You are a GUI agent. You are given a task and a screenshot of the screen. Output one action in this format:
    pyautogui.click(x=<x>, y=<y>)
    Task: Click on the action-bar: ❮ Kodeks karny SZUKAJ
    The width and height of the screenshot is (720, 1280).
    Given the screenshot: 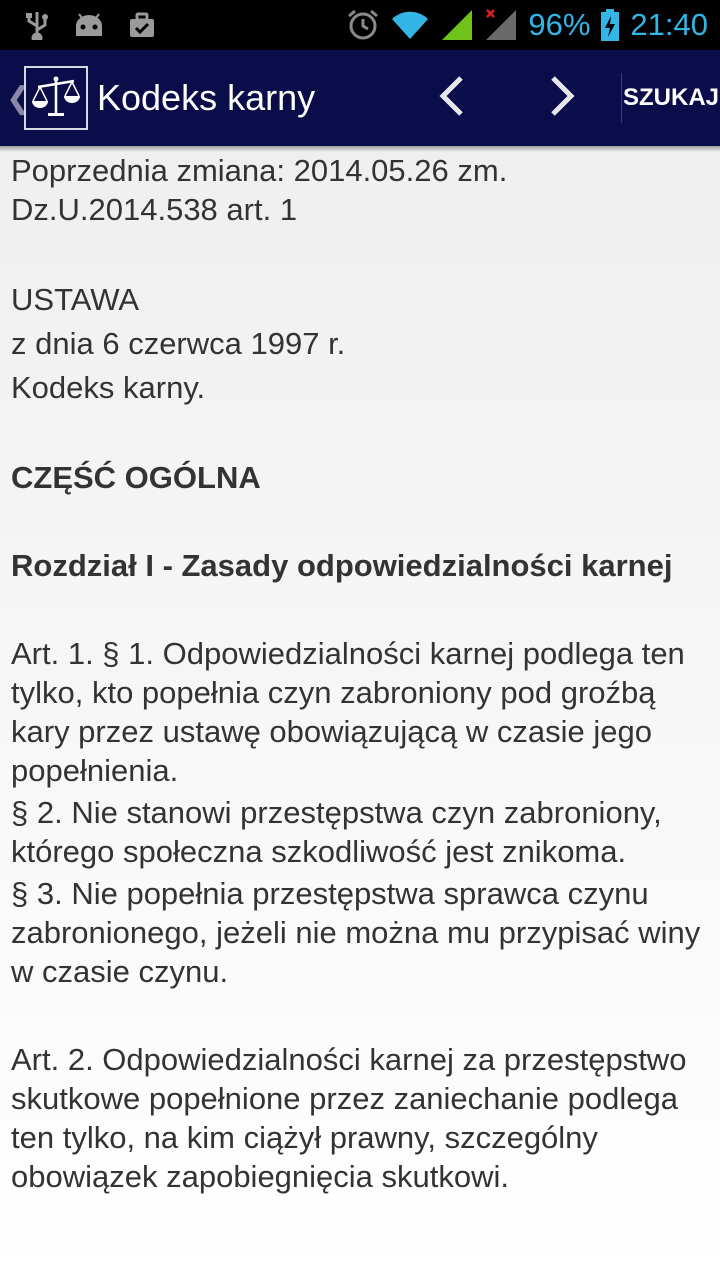 What is the action you would take?
    pyautogui.click(x=360, y=98)
    